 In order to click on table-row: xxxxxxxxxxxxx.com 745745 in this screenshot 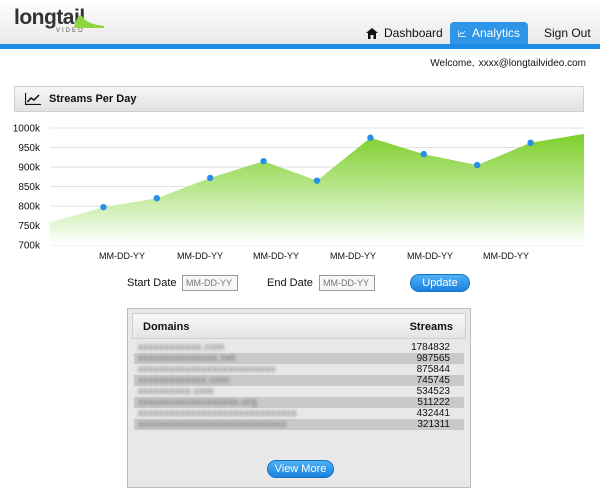, I will do `click(299, 380)`.